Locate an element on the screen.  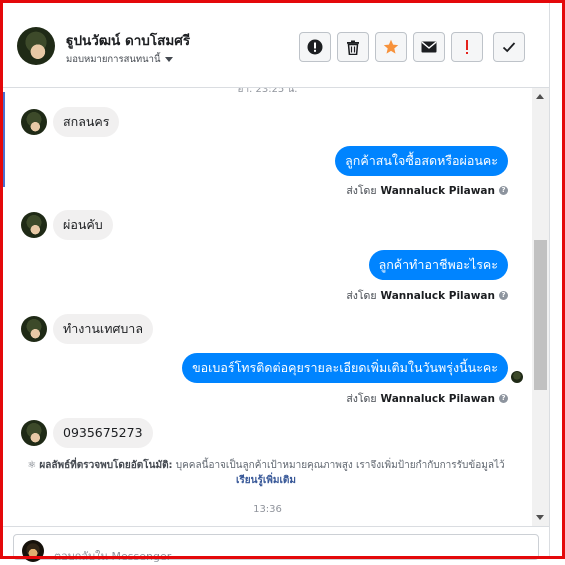
outgoing-message: ลูกค้าสนใจซื้อสดหรือผ่อนคะ is located at coordinates (421, 161).